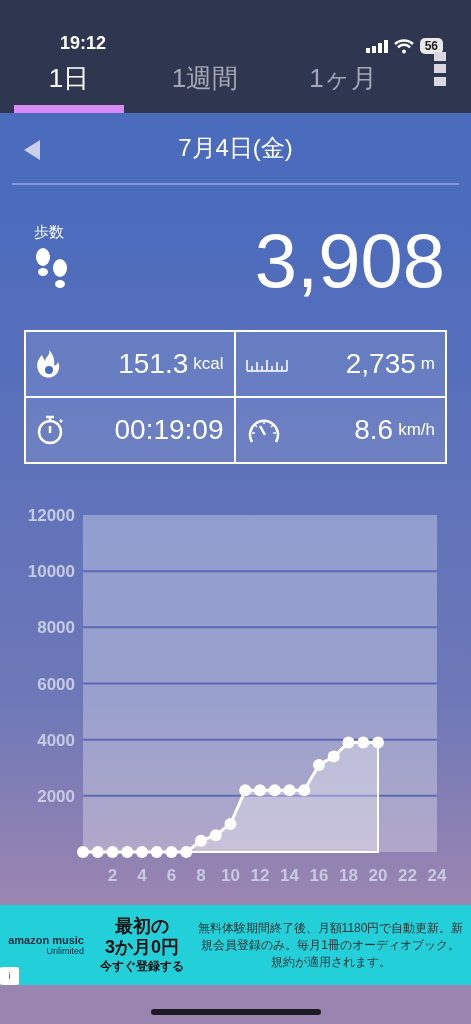  I want to click on step-count: 3,908, so click(349, 260).